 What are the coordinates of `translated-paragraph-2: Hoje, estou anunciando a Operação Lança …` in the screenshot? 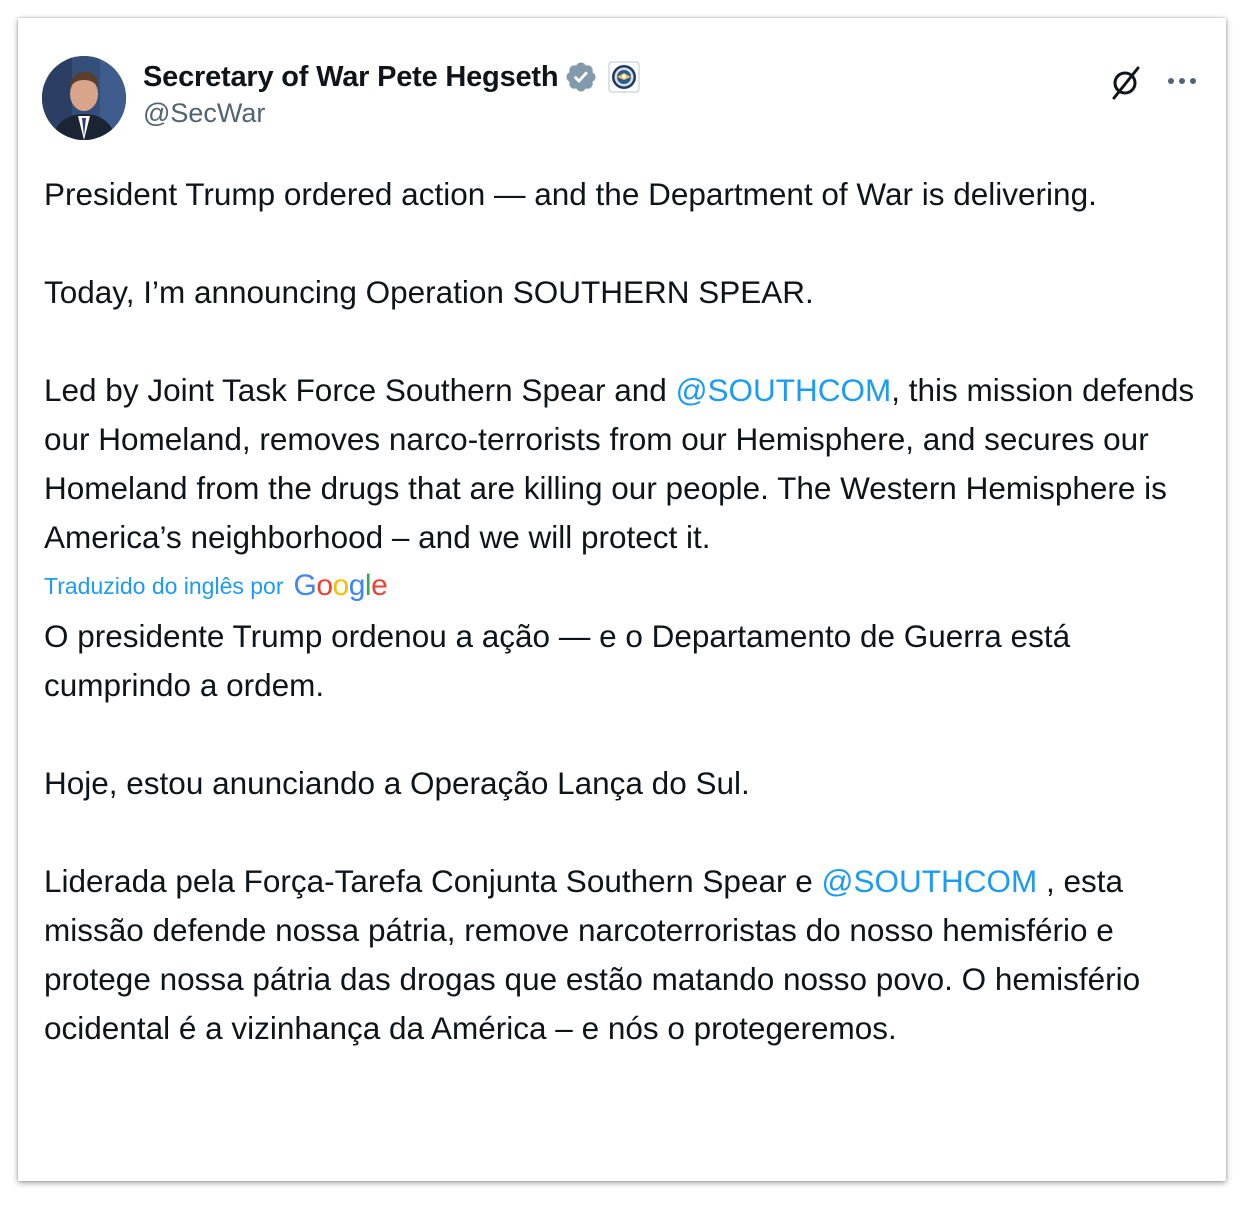 It's located at (397, 783).